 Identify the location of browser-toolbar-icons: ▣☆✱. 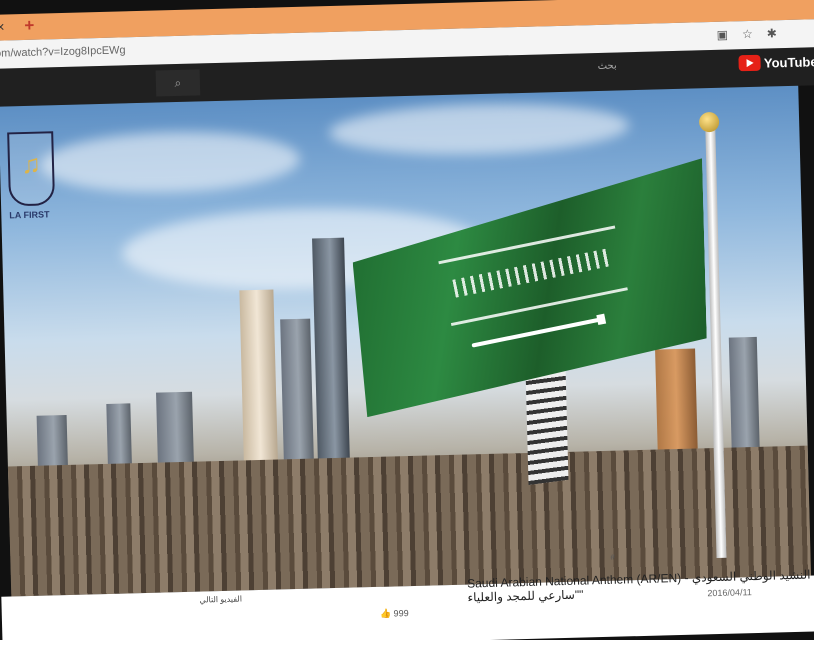
(753, 34).